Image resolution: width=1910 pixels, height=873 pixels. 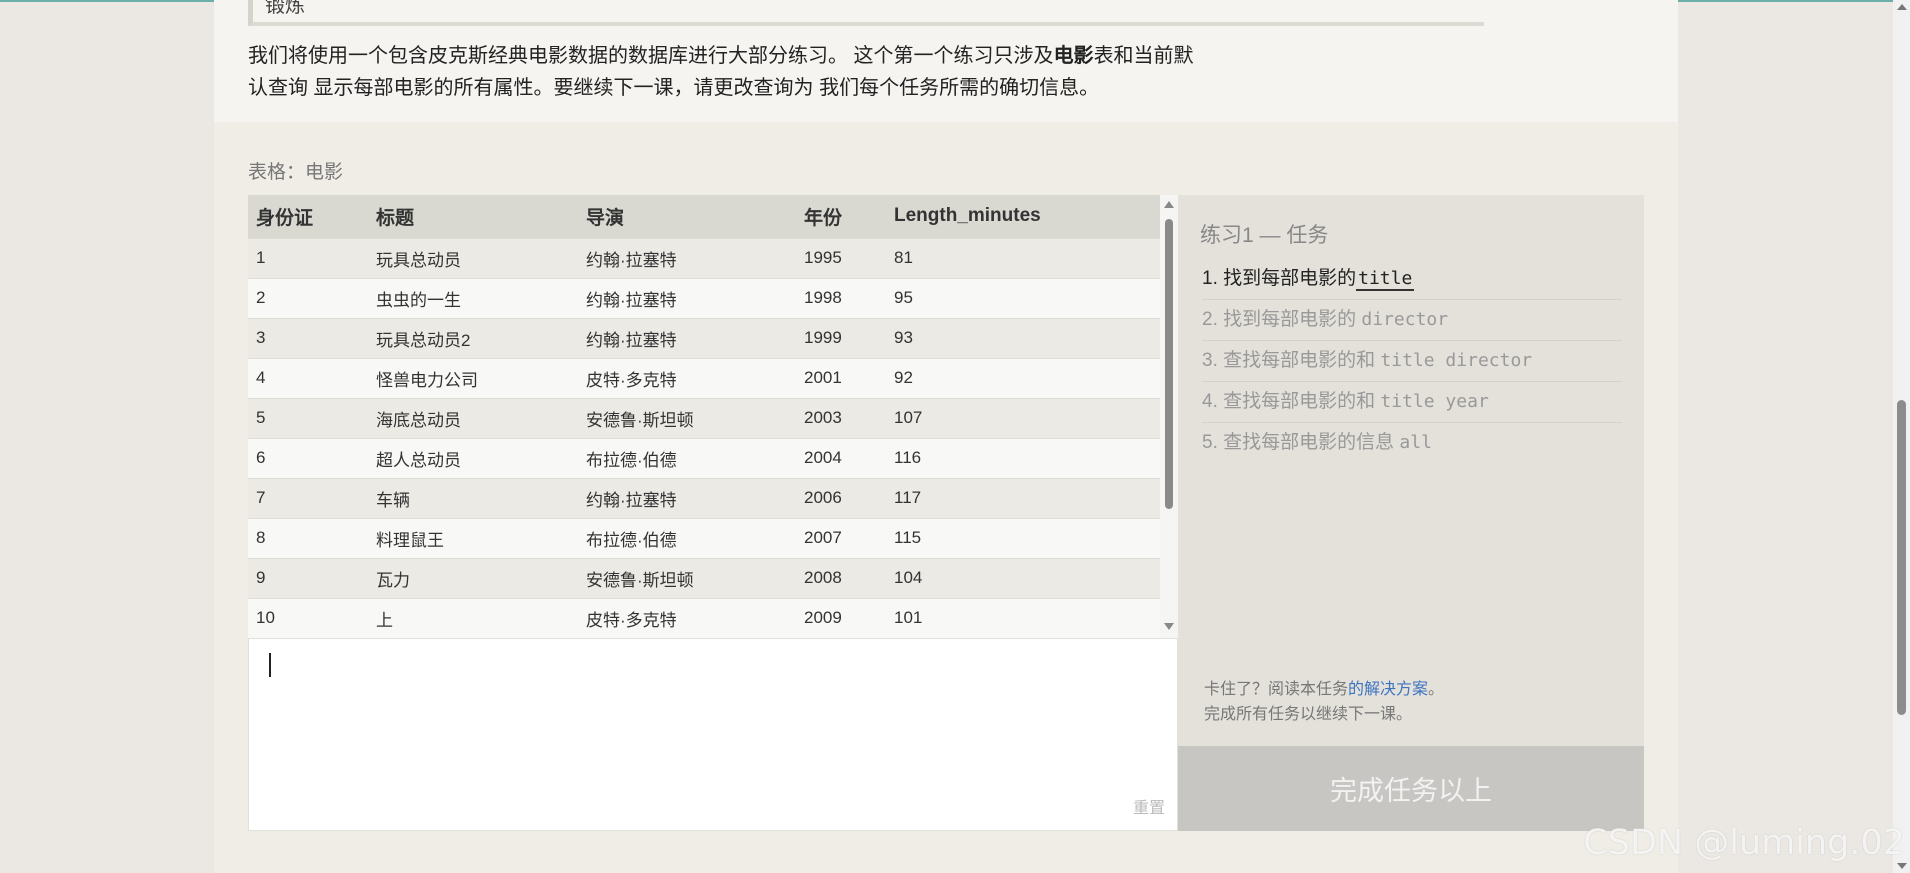 I want to click on cell-title: 料理鼠王, so click(x=473, y=537).